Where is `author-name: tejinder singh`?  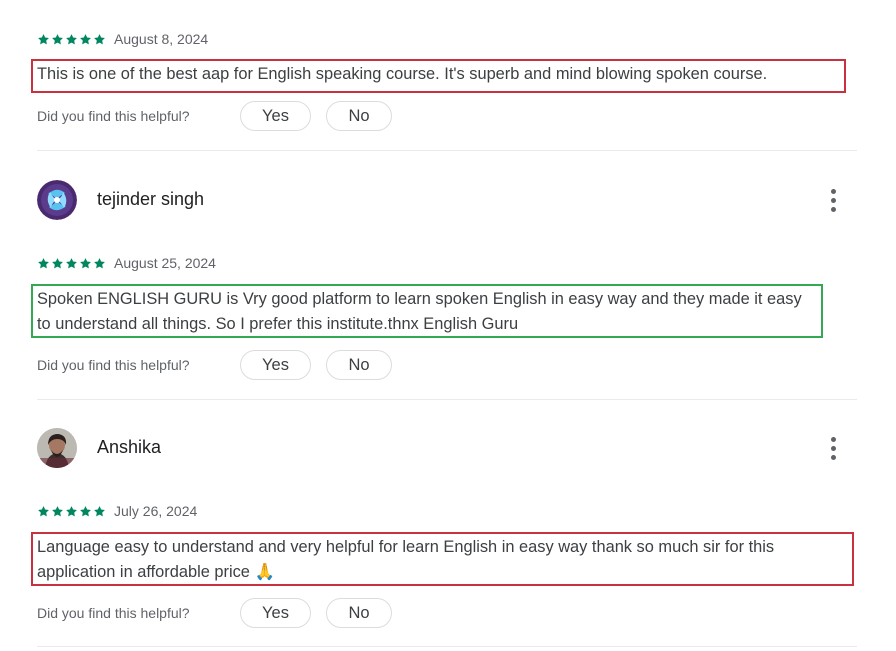
author-name: tejinder singh is located at coordinates (150, 199).